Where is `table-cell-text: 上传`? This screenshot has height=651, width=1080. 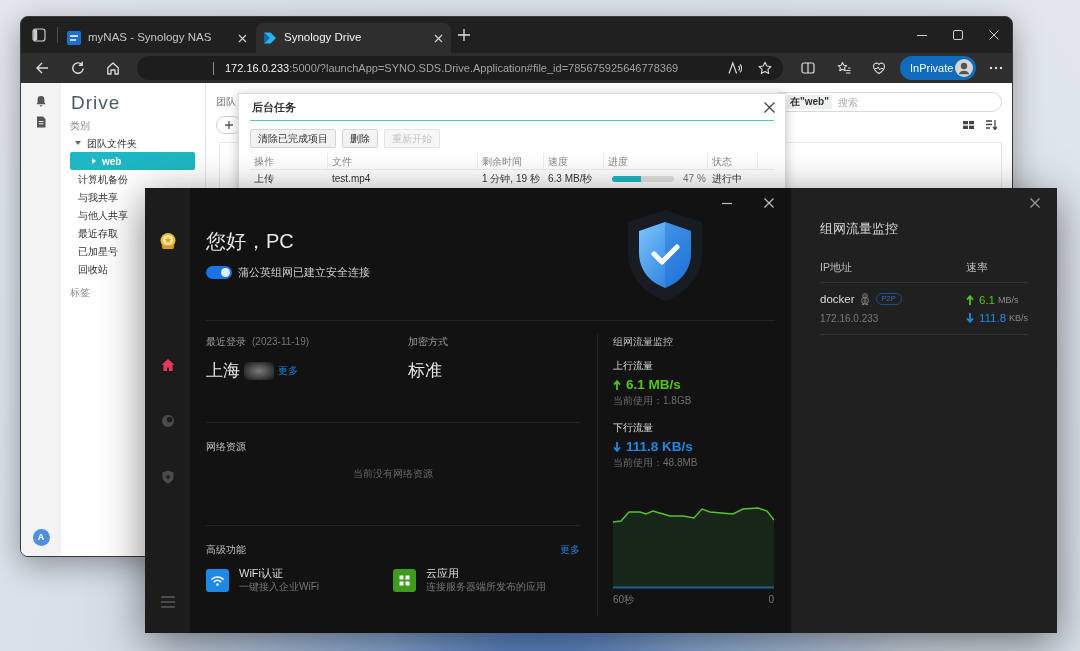
table-cell-text: 上传 is located at coordinates (264, 179).